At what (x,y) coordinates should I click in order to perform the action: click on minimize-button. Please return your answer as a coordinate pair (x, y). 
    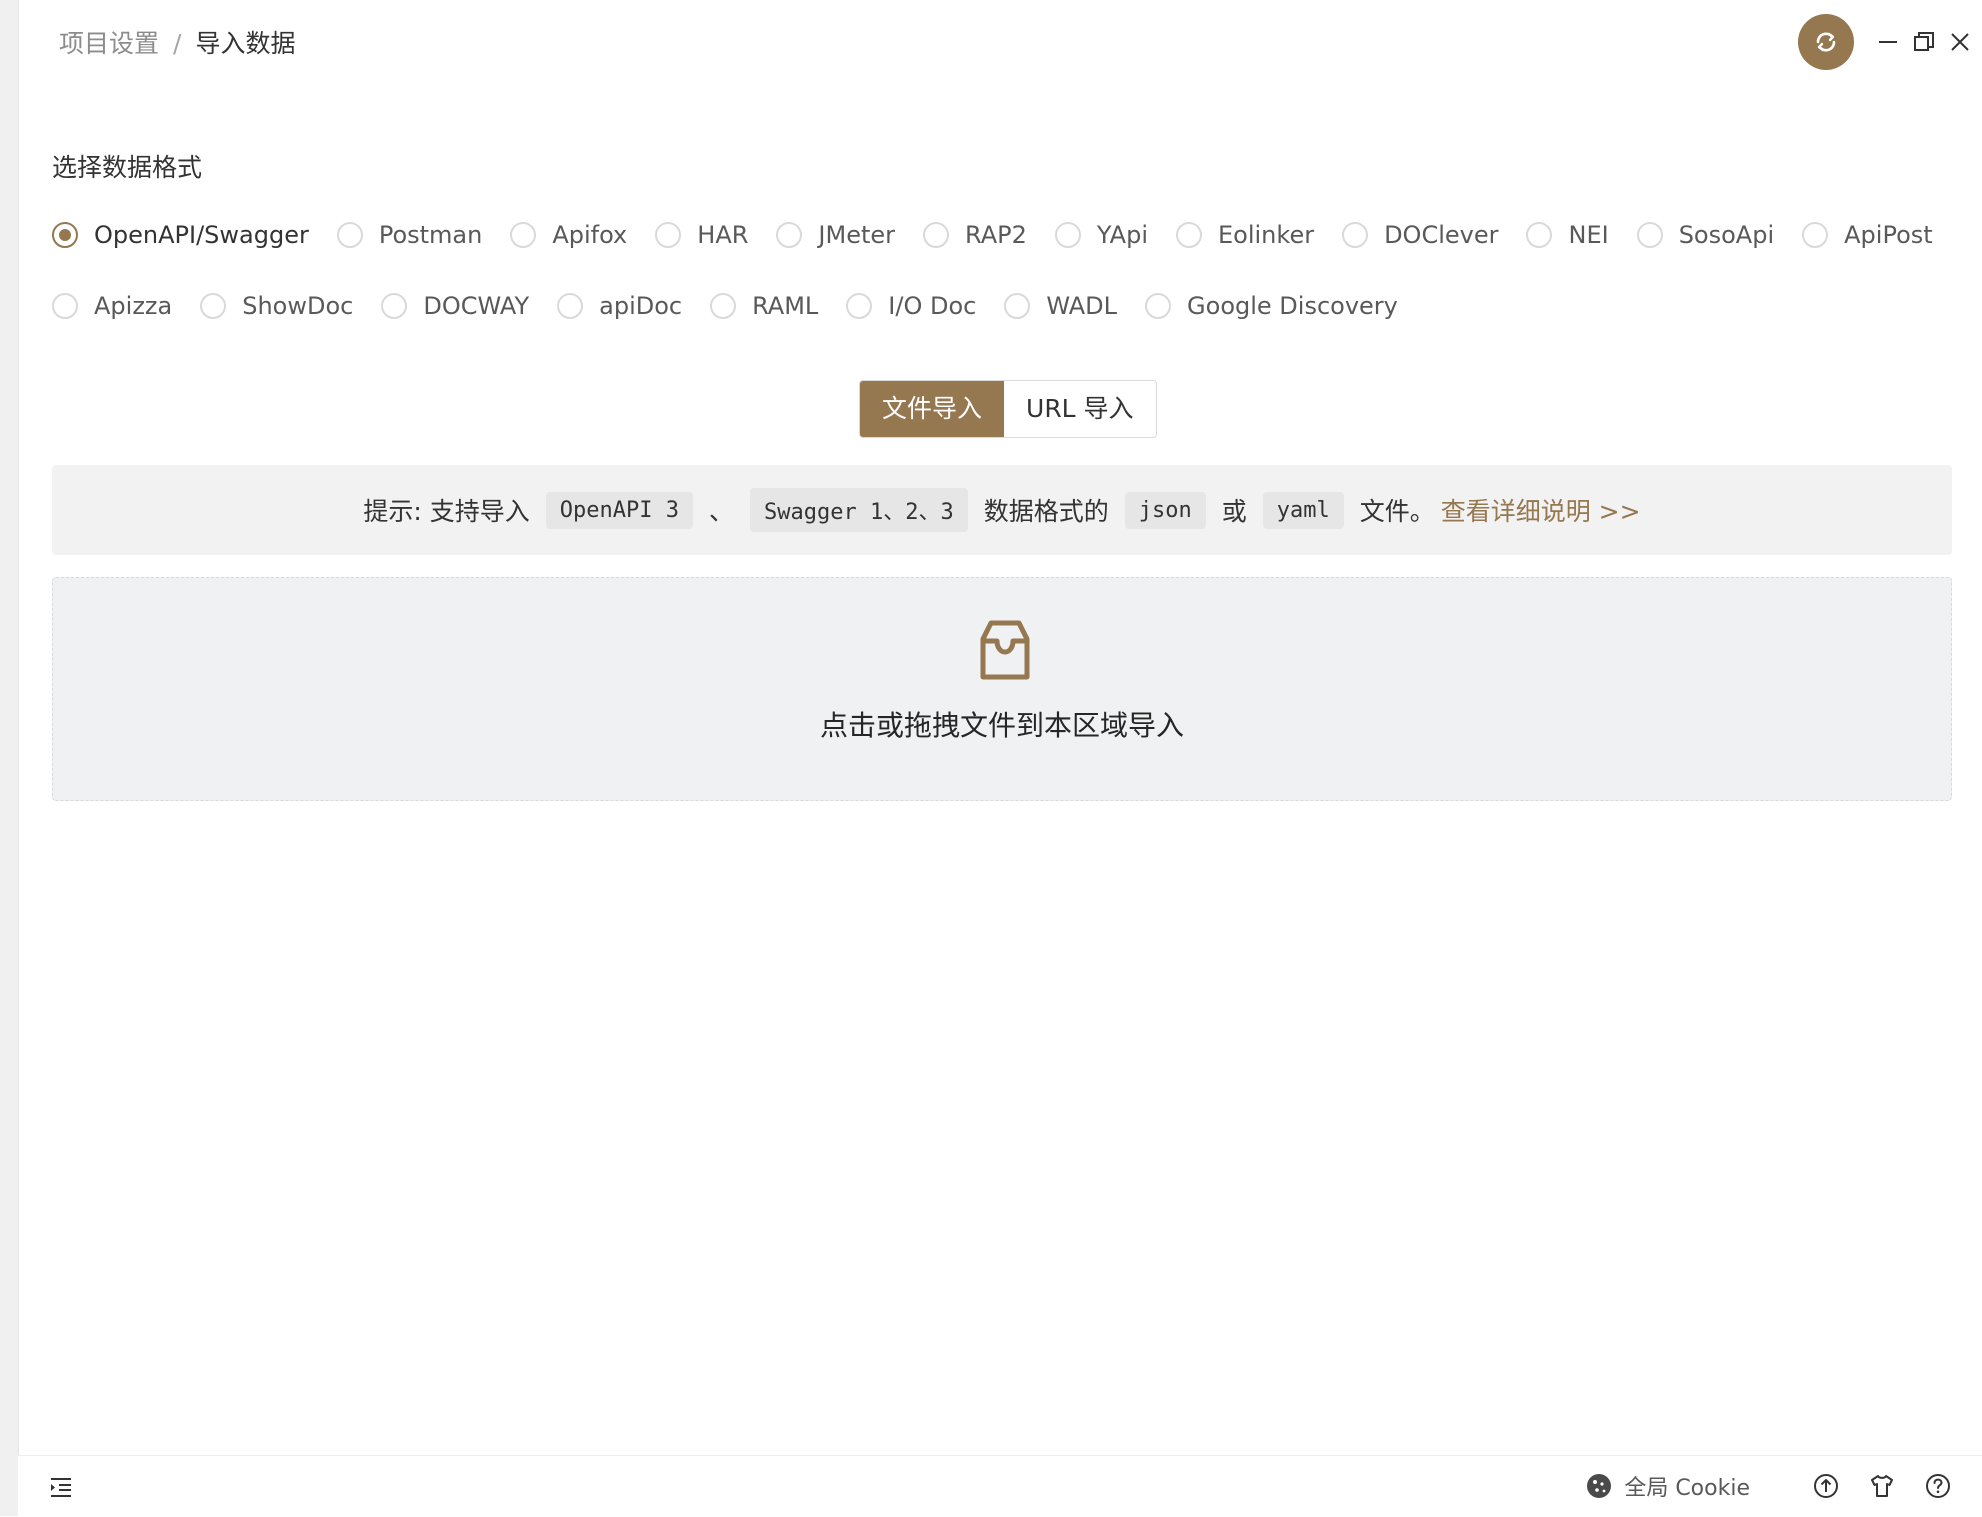
    Looking at the image, I should click on (1888, 42).